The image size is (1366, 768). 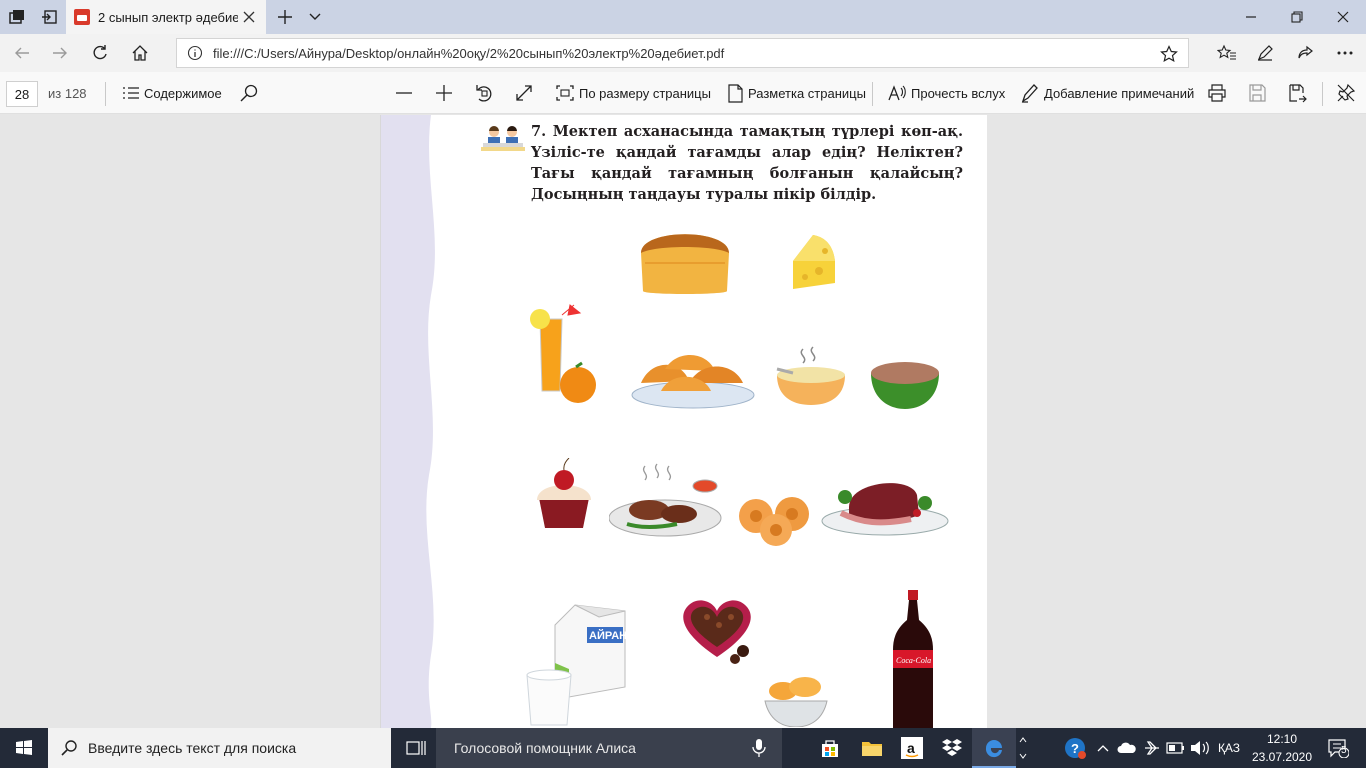 What do you see at coordinates (994, 748) in the screenshot?
I see `edge-browser-icon` at bounding box center [994, 748].